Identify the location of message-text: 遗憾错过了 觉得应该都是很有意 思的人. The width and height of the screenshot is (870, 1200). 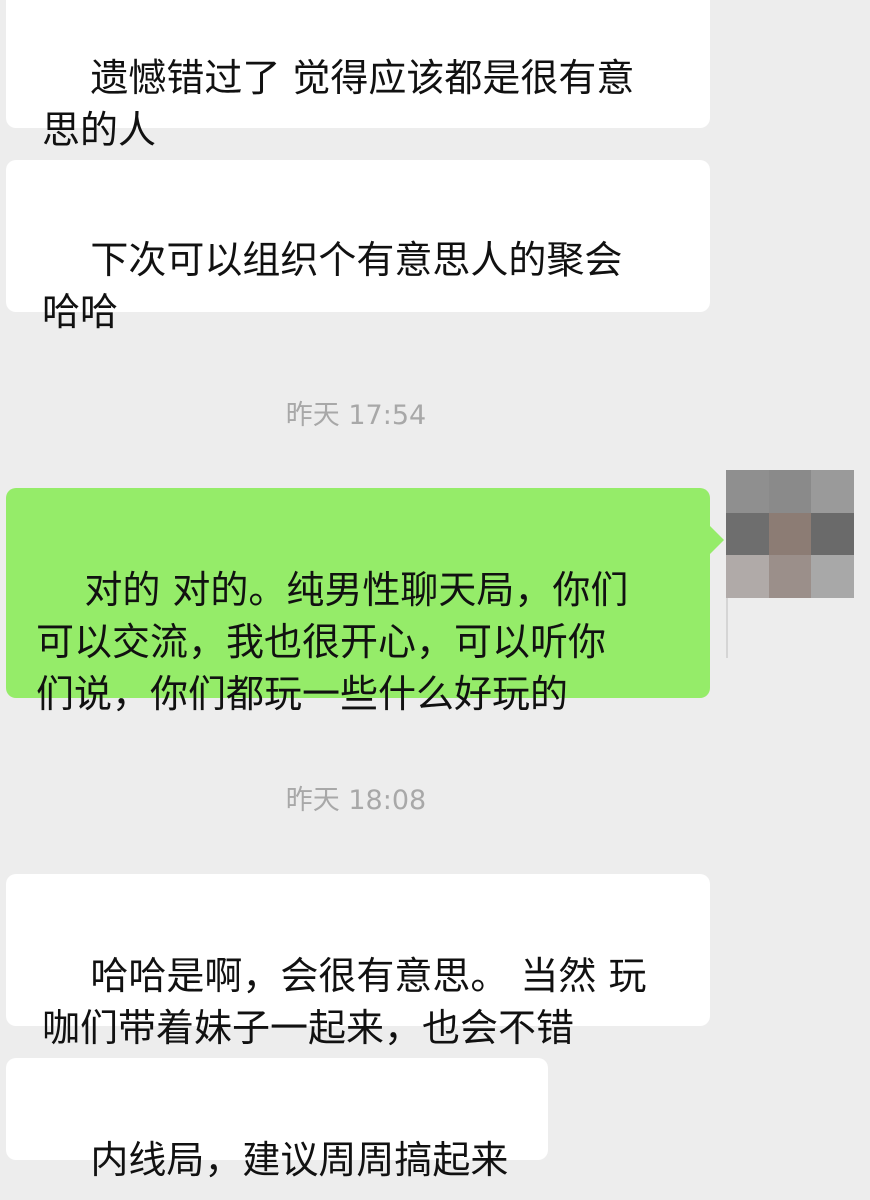
(338, 104).